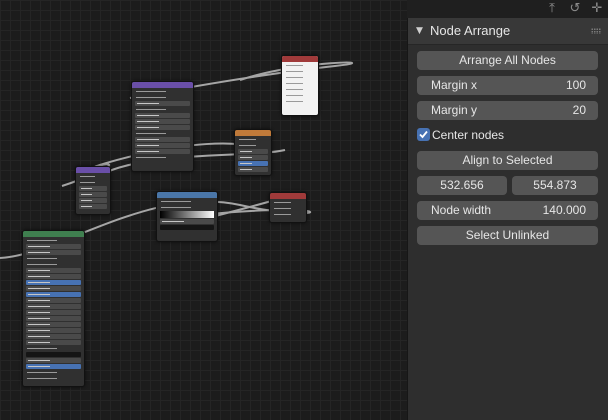 This screenshot has height=420, width=608. What do you see at coordinates (596, 31) in the screenshot?
I see `drag-handle-icon` at bounding box center [596, 31].